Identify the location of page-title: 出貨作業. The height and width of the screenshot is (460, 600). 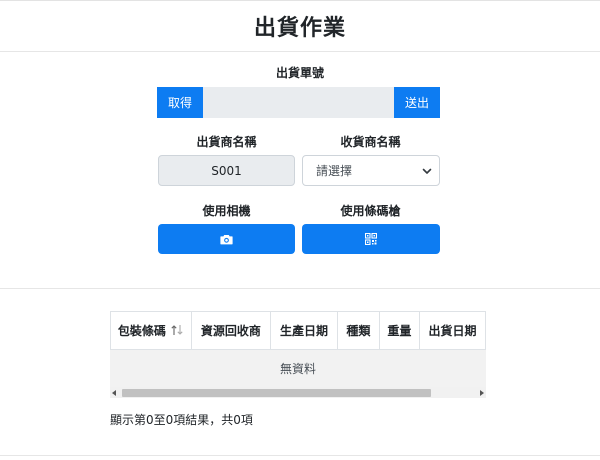
(299, 28).